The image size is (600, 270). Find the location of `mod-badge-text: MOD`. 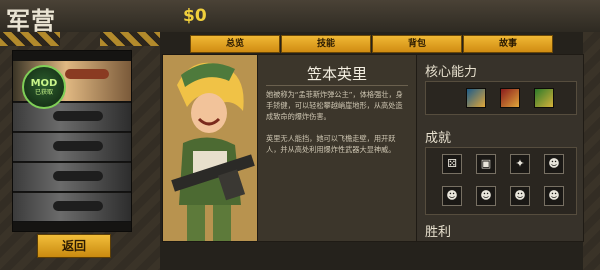

mod-badge-text: MOD is located at coordinates (44, 83).